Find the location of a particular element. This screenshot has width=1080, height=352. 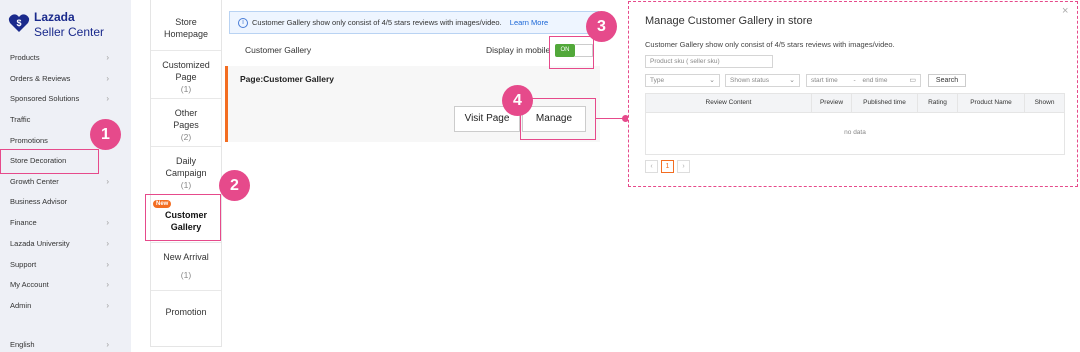

sidebar-item-finance: Finance › is located at coordinates (65, 223).